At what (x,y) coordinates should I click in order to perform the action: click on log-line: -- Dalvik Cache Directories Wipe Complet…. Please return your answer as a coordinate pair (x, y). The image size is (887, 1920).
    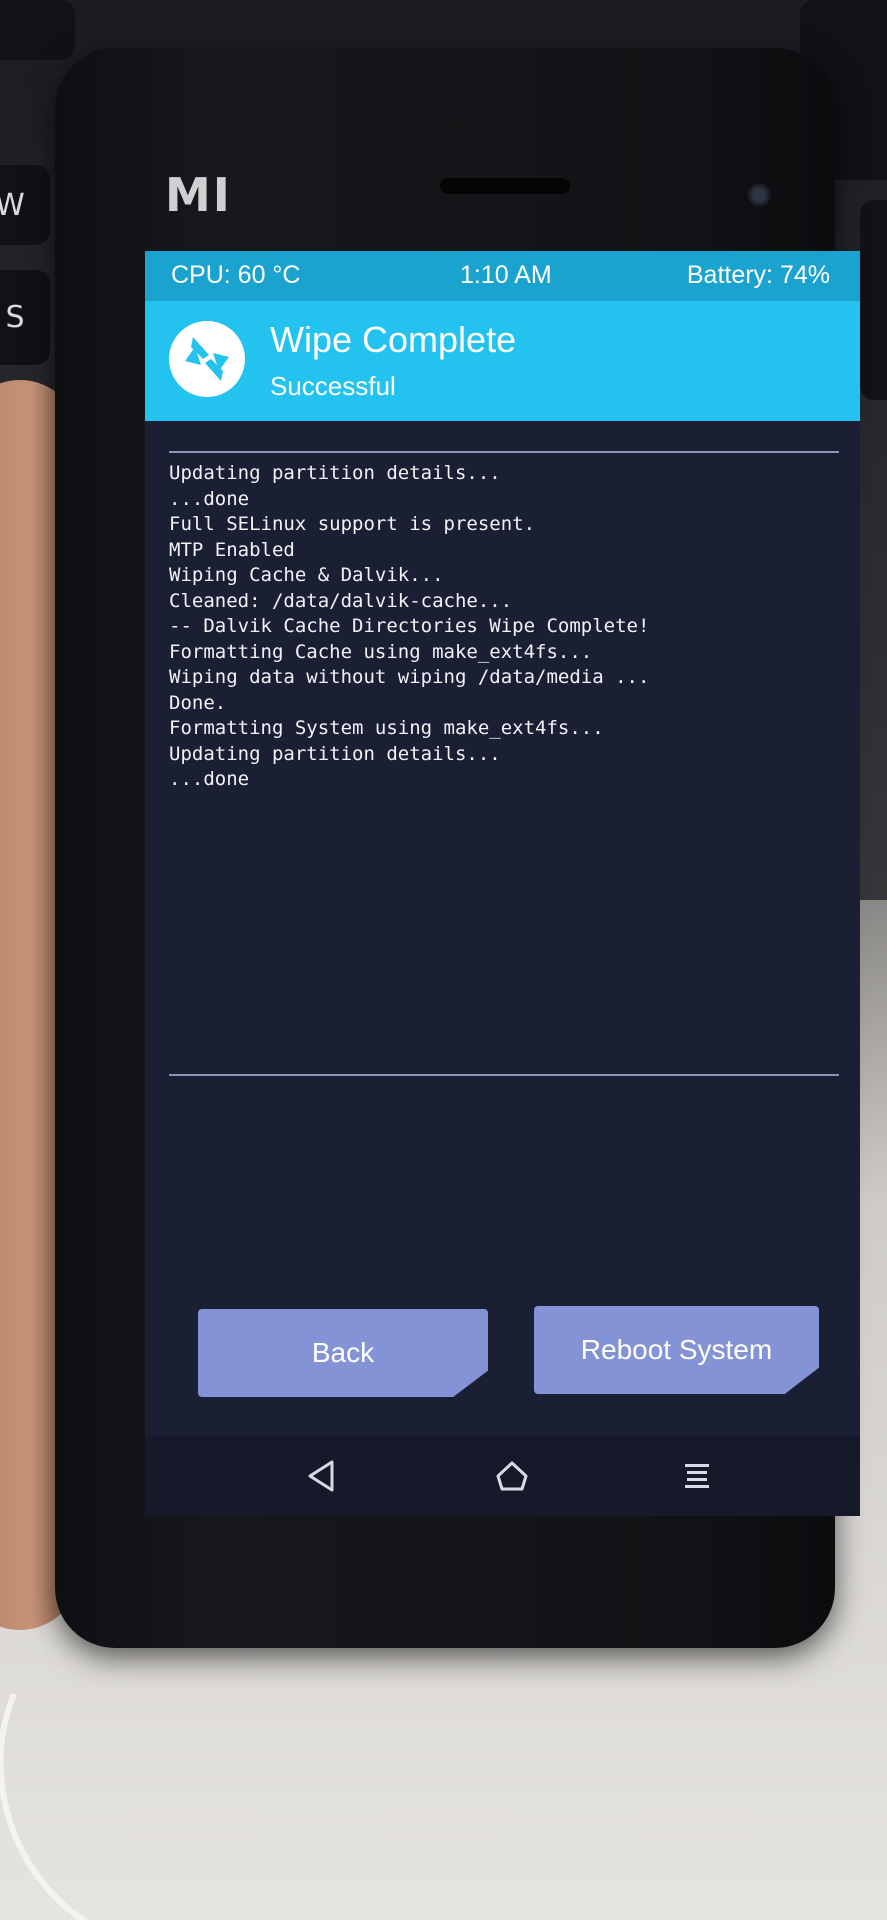
    Looking at the image, I should click on (409, 626).